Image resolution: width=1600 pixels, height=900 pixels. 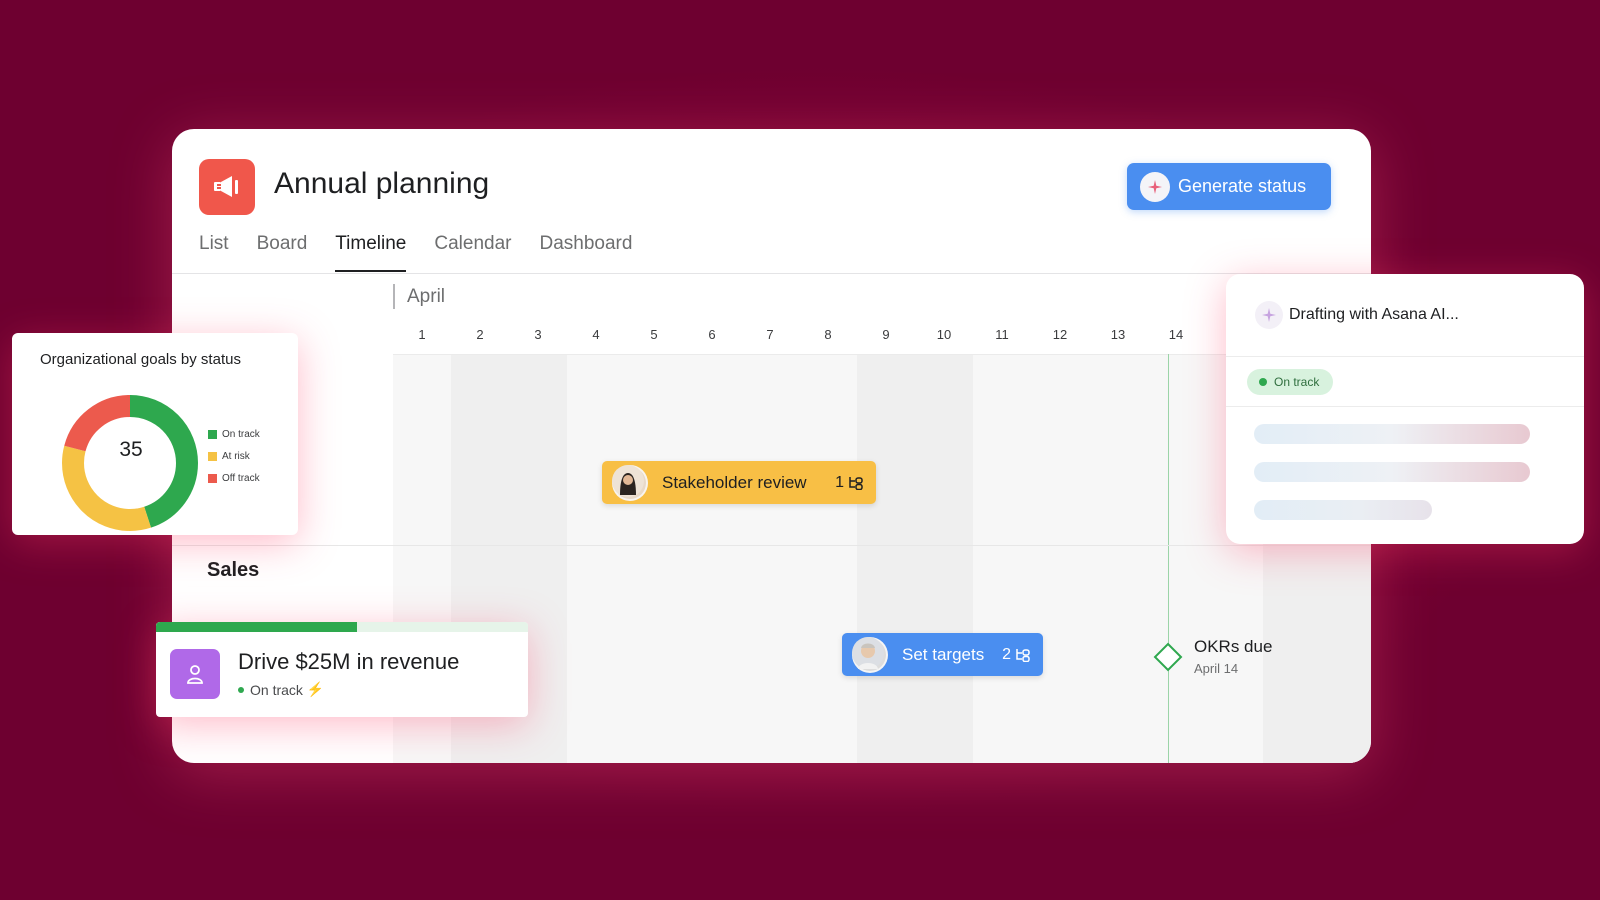 What do you see at coordinates (538, 334) in the screenshot?
I see `day-label: 3` at bounding box center [538, 334].